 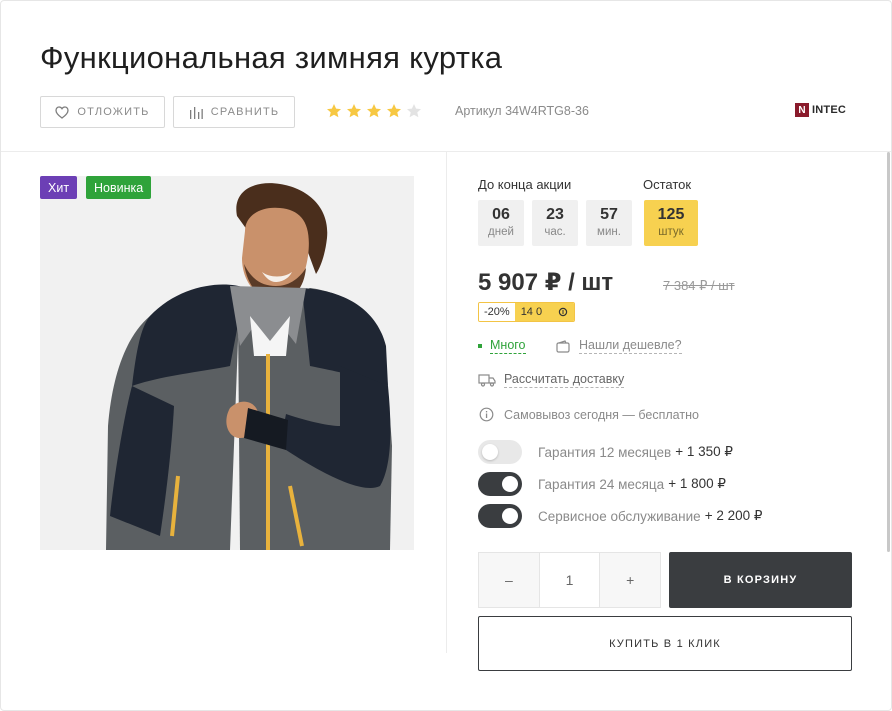 I want to click on heart-icon, so click(x=62, y=112).